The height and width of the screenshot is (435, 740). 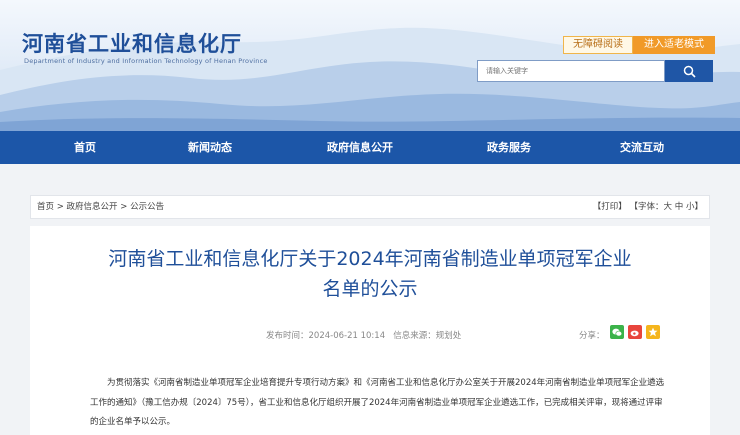 What do you see at coordinates (370, 259) in the screenshot?
I see `article-title-line-1: 河南省工业和信息化厅关于2024年河南省制造业单项冠军企业` at bounding box center [370, 259].